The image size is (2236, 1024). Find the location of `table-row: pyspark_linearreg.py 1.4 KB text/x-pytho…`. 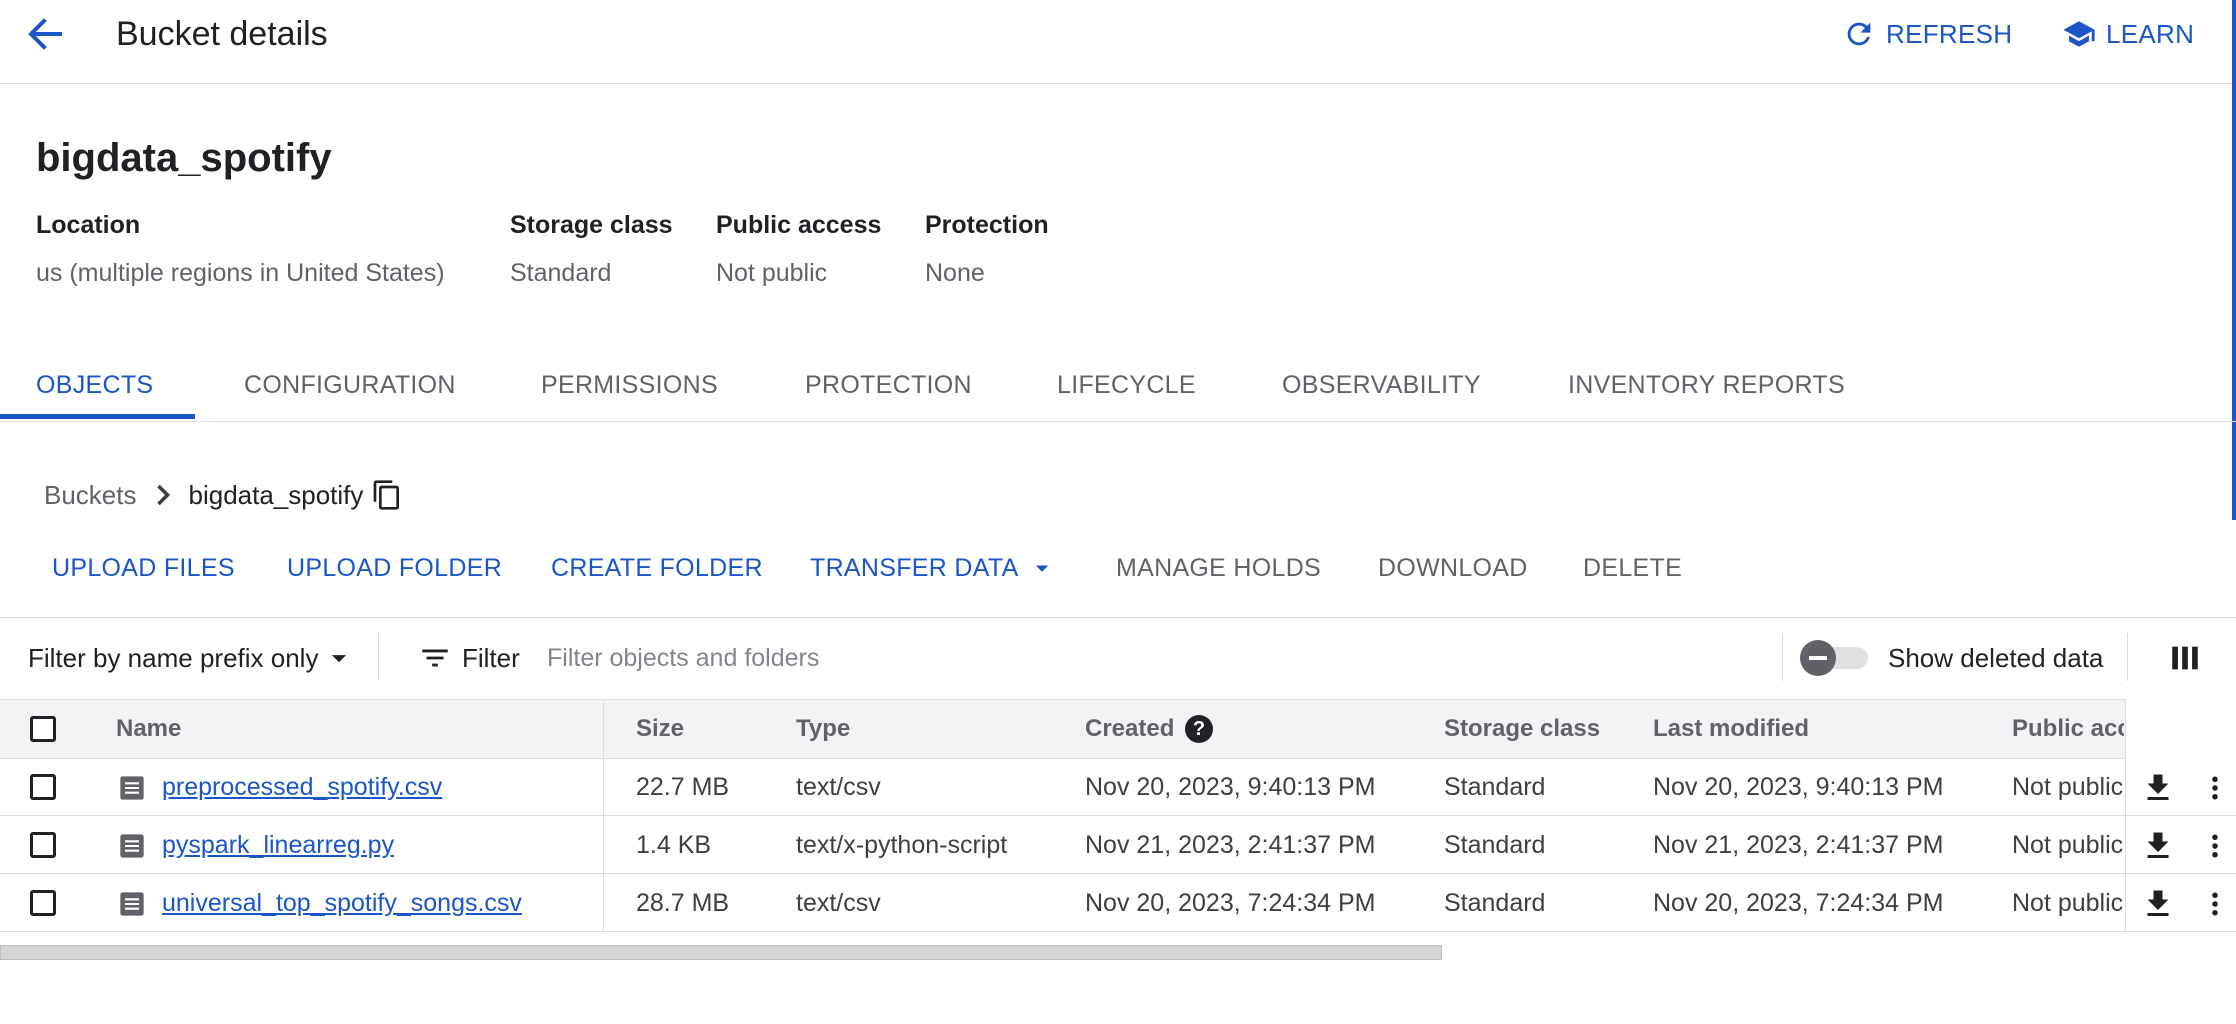

table-row: pyspark_linearreg.py 1.4 KB text/x-pytho… is located at coordinates (1118, 845).